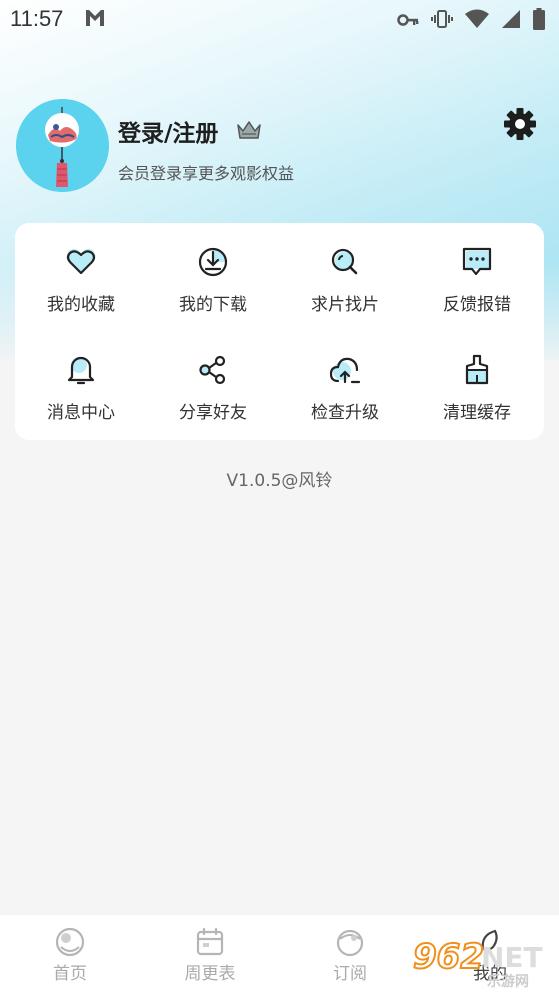 This screenshot has height=993, width=559. Describe the element at coordinates (168, 131) in the screenshot. I see `login-register-link: 登录/注册` at that location.